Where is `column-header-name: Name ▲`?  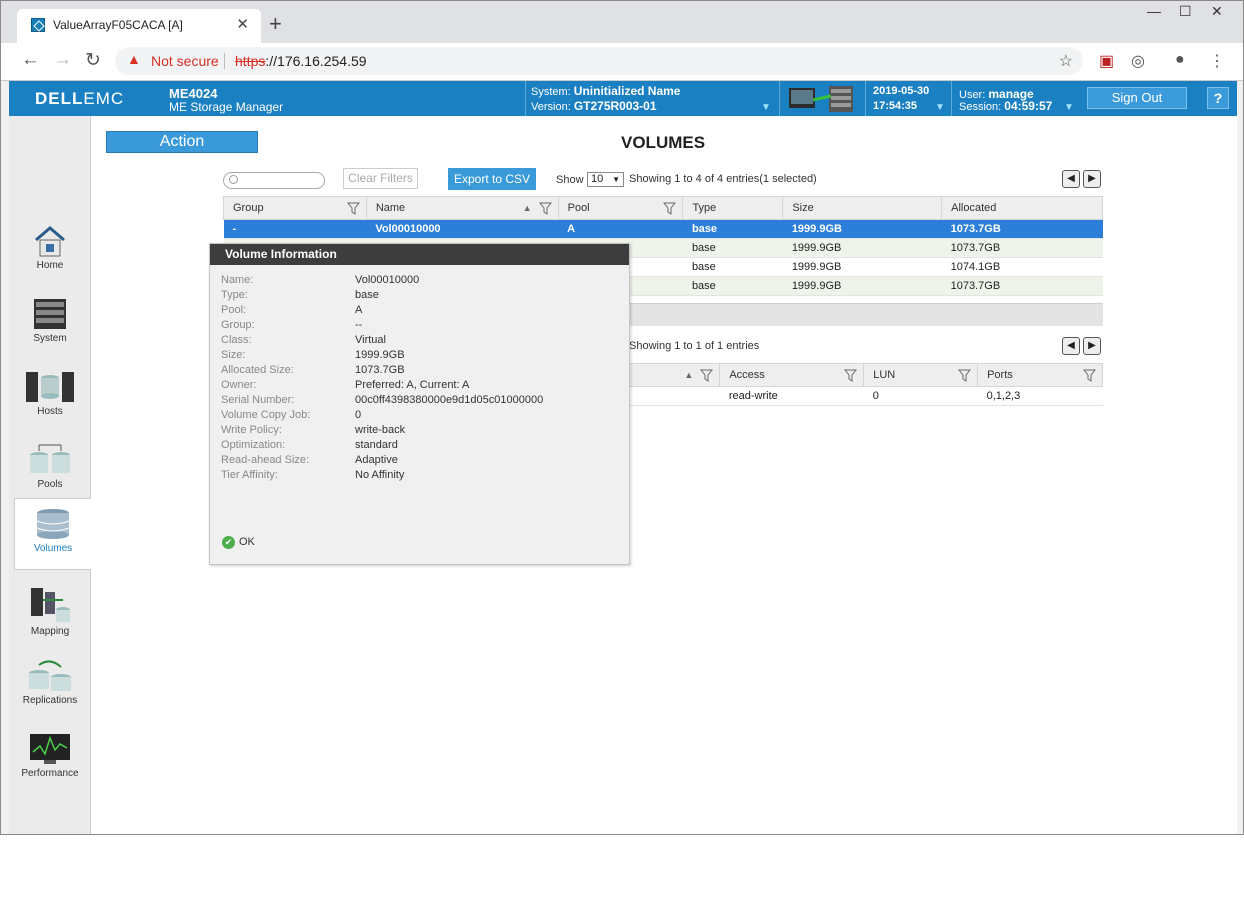
column-header-name: Name ▲ is located at coordinates (462, 208).